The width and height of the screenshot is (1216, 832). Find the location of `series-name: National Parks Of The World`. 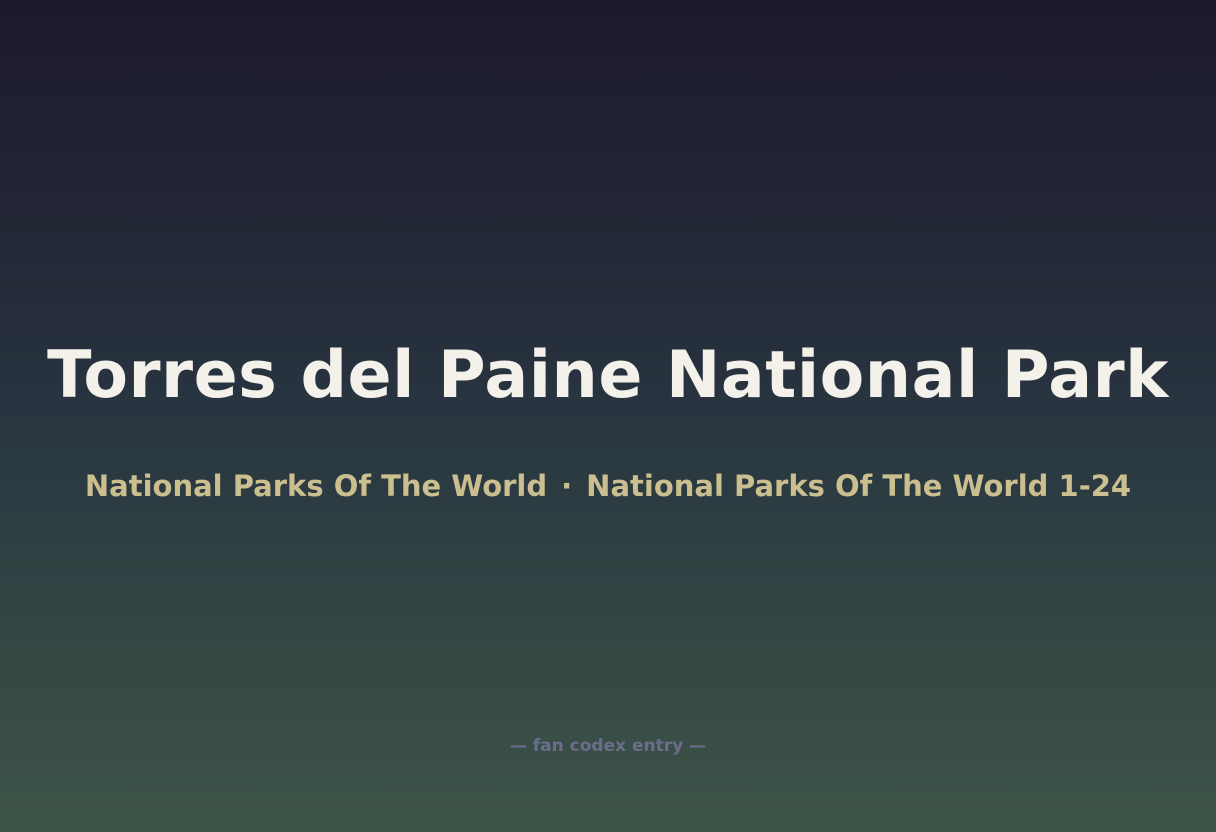

series-name: National Parks Of The World is located at coordinates (316, 486).